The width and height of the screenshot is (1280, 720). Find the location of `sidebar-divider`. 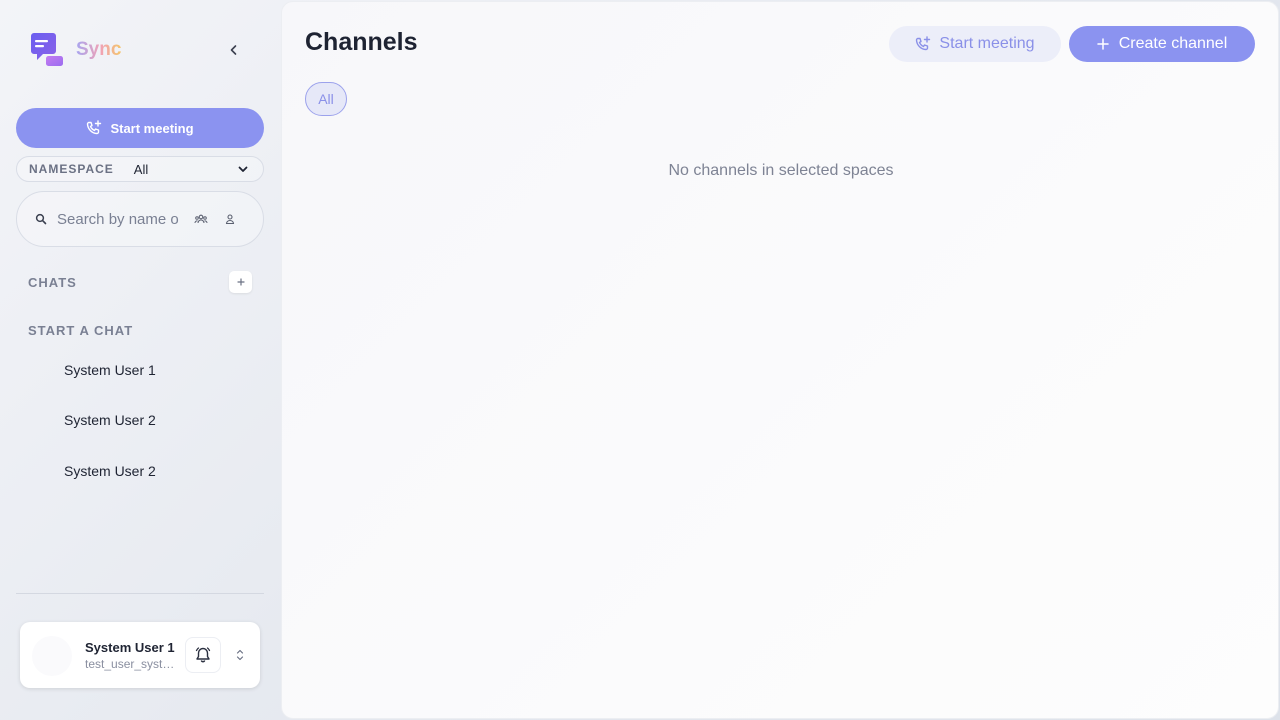

sidebar-divider is located at coordinates (140, 593).